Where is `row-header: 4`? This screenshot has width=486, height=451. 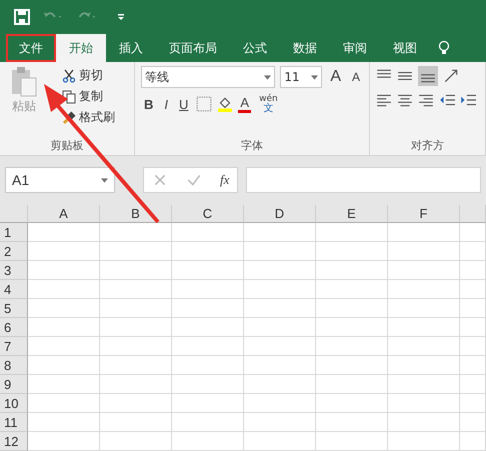 row-header: 4 is located at coordinates (14, 289).